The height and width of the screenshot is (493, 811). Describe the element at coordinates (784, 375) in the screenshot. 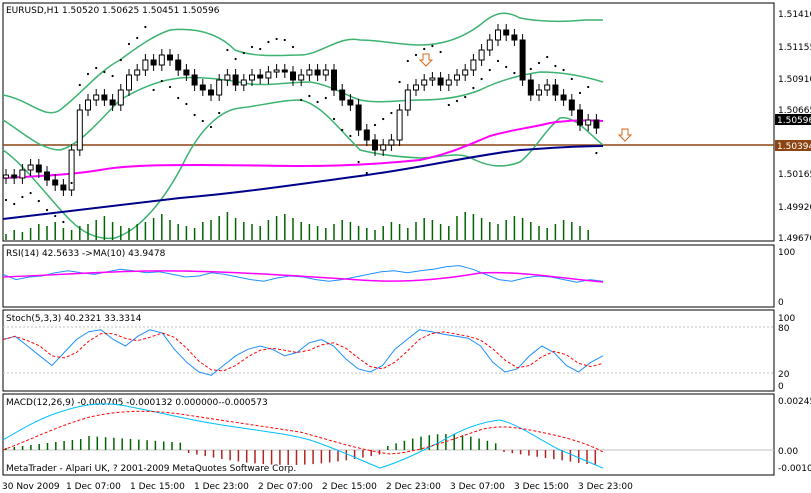

I see `stoch-tick: 20` at that location.